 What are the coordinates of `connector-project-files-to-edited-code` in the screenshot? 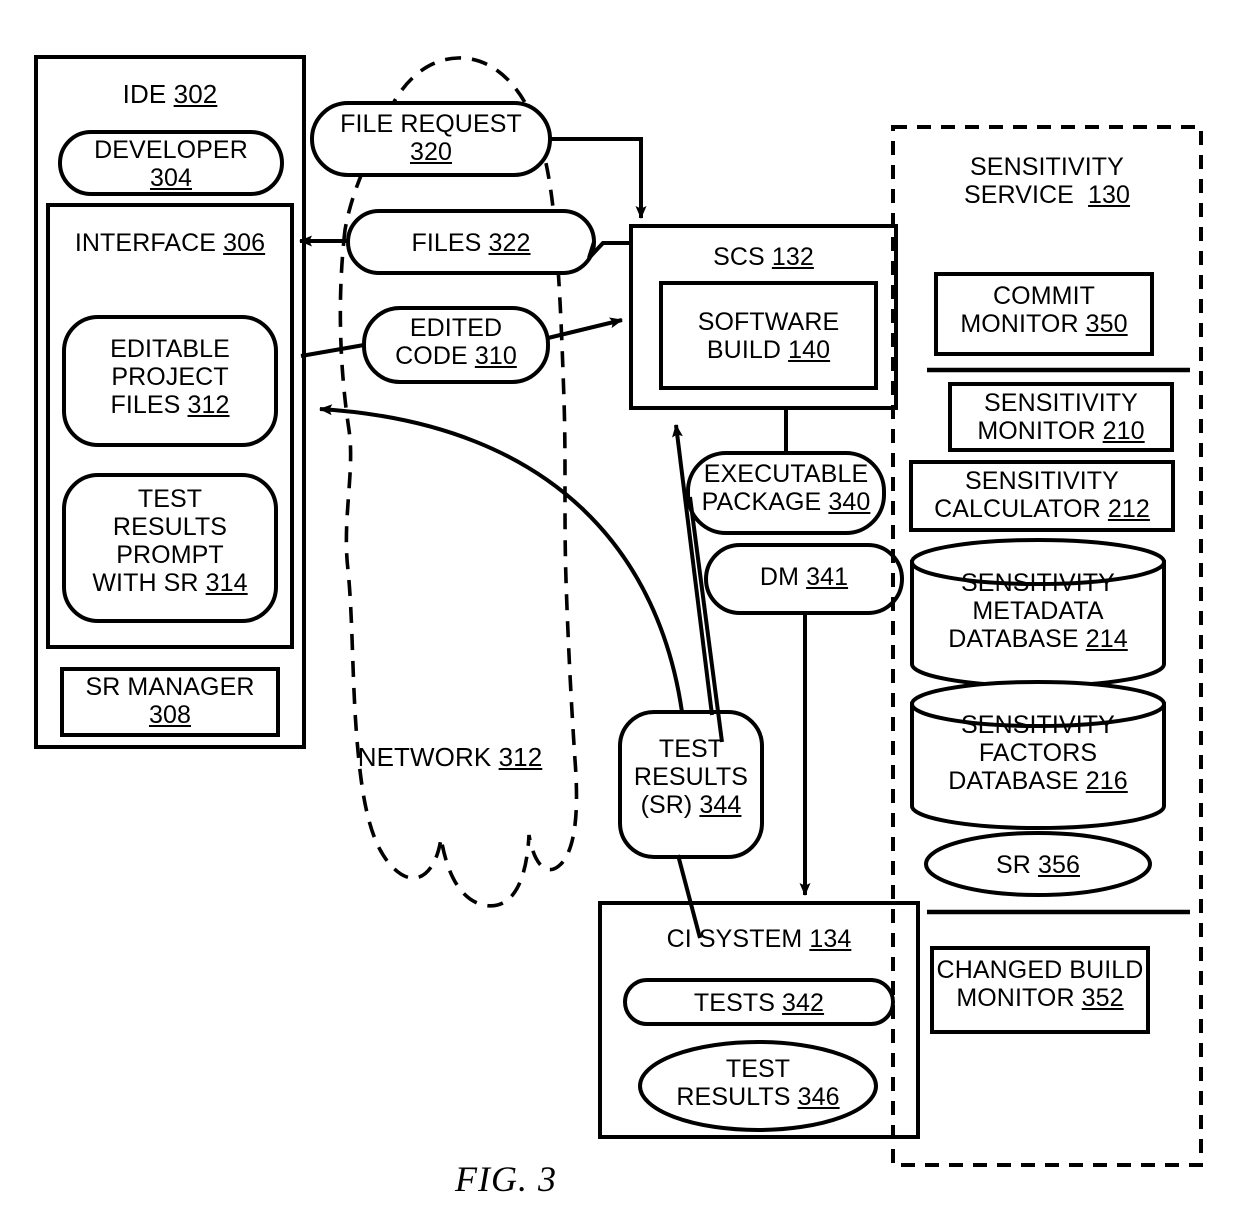 It's located at (332, 350).